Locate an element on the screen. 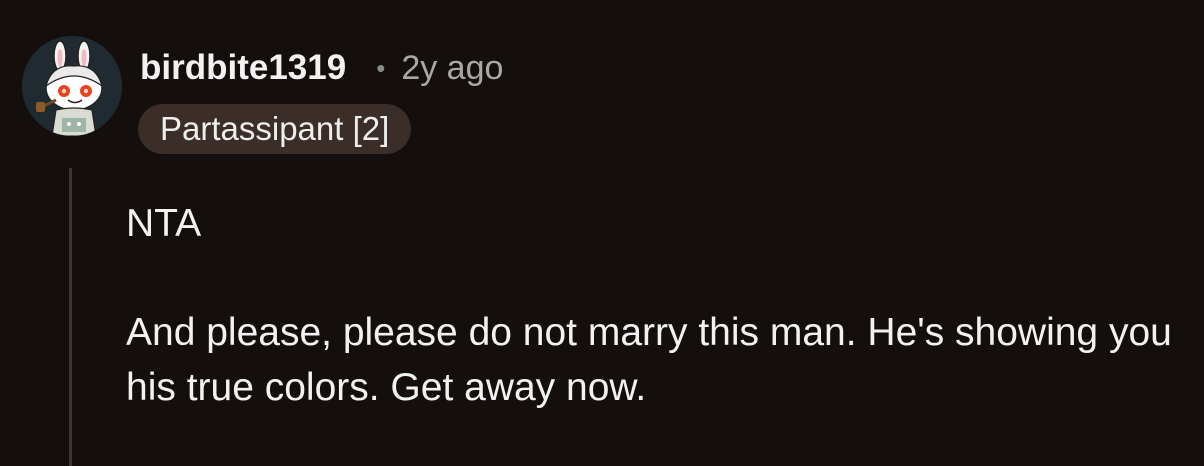 This screenshot has width=1204, height=466. avatar is located at coordinates (72, 86).